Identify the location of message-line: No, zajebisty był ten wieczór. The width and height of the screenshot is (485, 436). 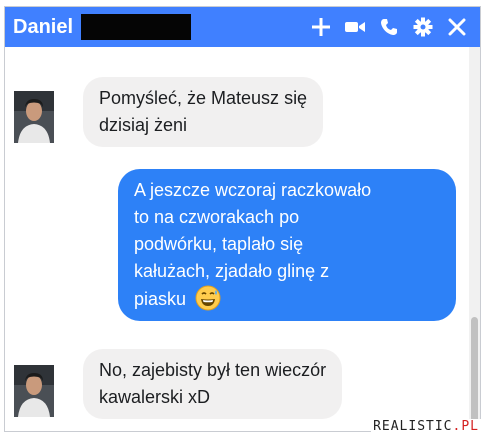
(213, 370).